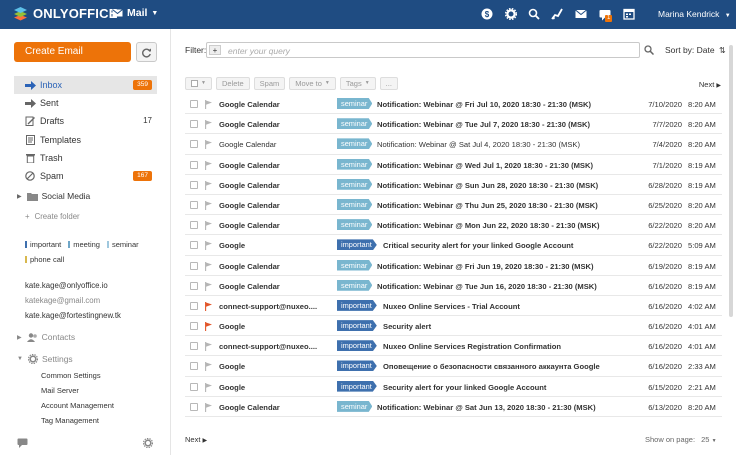  Describe the element at coordinates (312, 83) in the screenshot. I see `move-to-button: Move to ▼` at that location.